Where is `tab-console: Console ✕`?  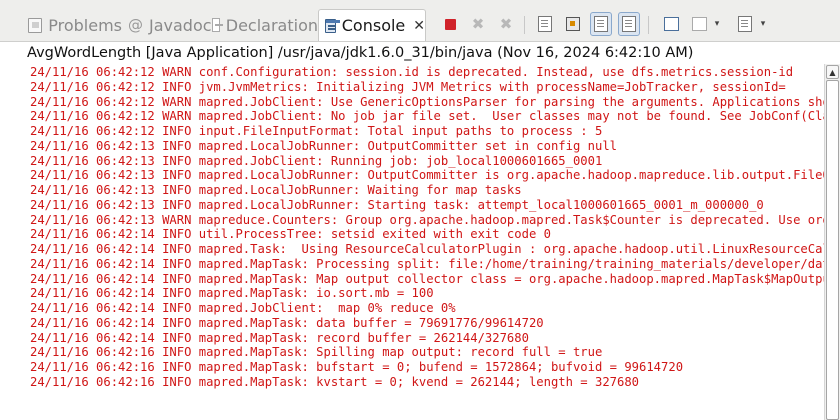
tab-console: Console ✕ is located at coordinates (372, 25).